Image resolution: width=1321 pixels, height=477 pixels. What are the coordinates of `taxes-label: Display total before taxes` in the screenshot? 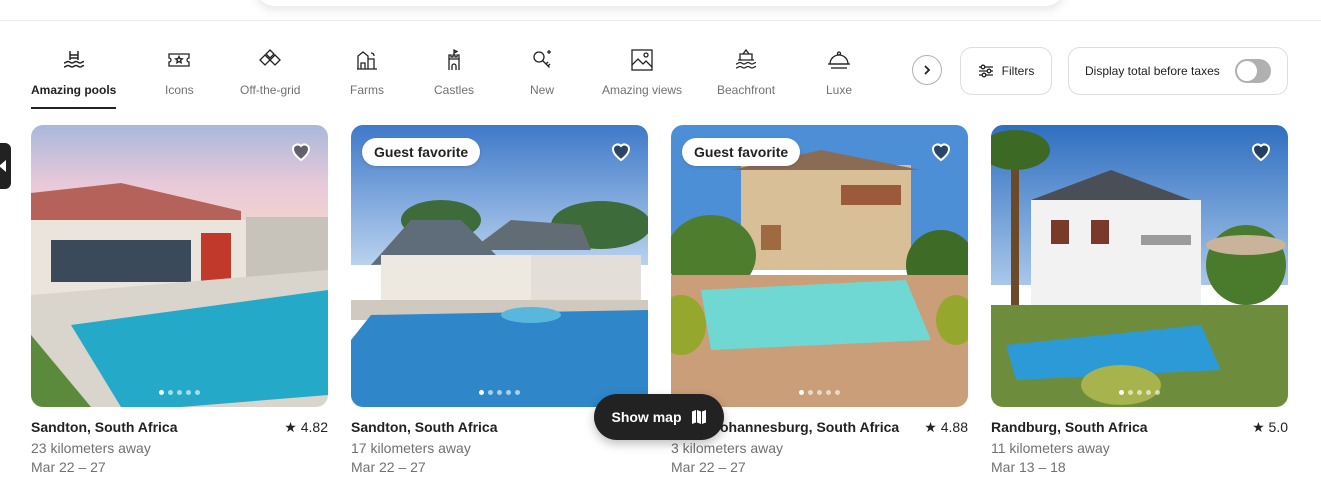 It's located at (1152, 71).